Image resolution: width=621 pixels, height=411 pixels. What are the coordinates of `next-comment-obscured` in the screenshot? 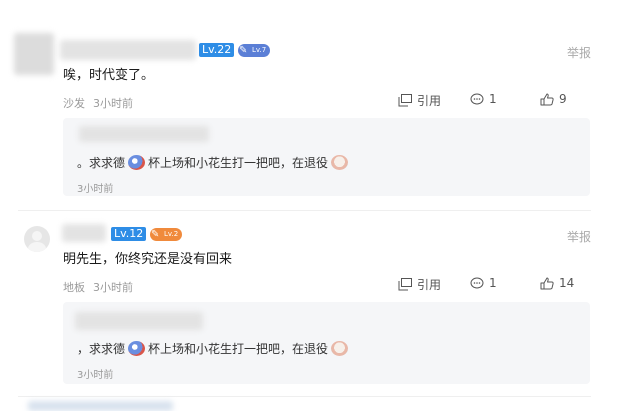 It's located at (100, 406).